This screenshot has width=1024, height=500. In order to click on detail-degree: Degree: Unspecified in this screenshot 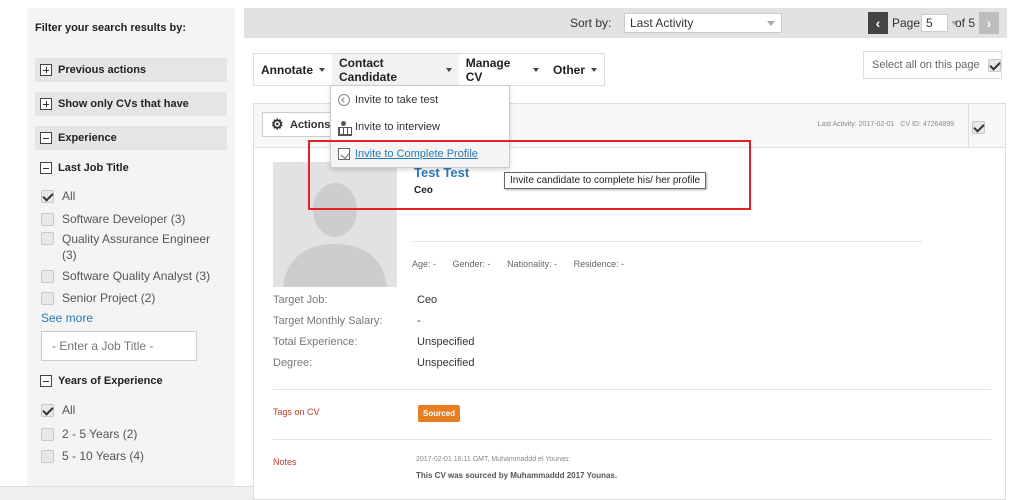, I will do `click(373, 363)`.